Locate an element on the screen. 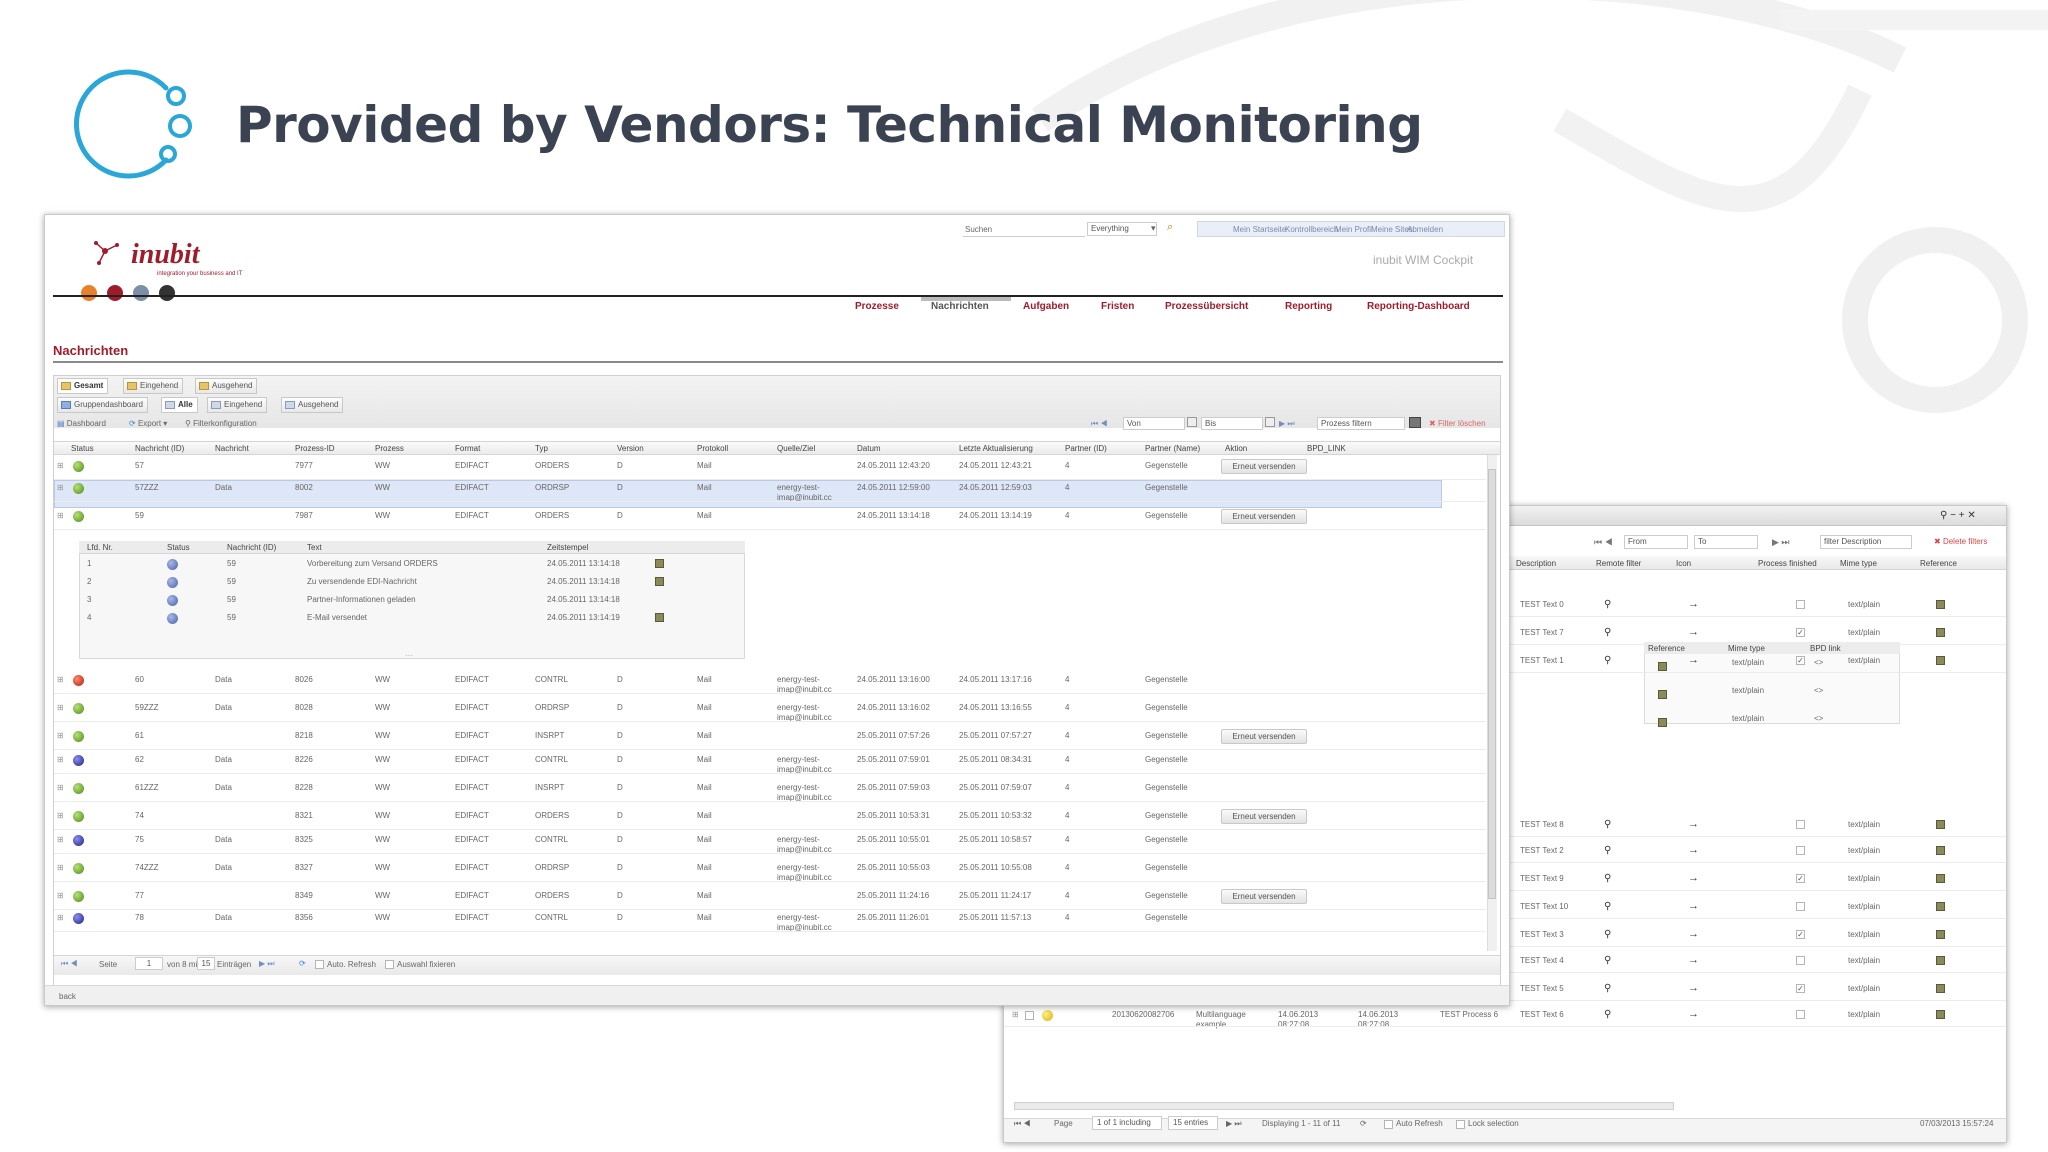 The width and height of the screenshot is (2048, 1152). nav-item: Nachrichten is located at coordinates (960, 306).